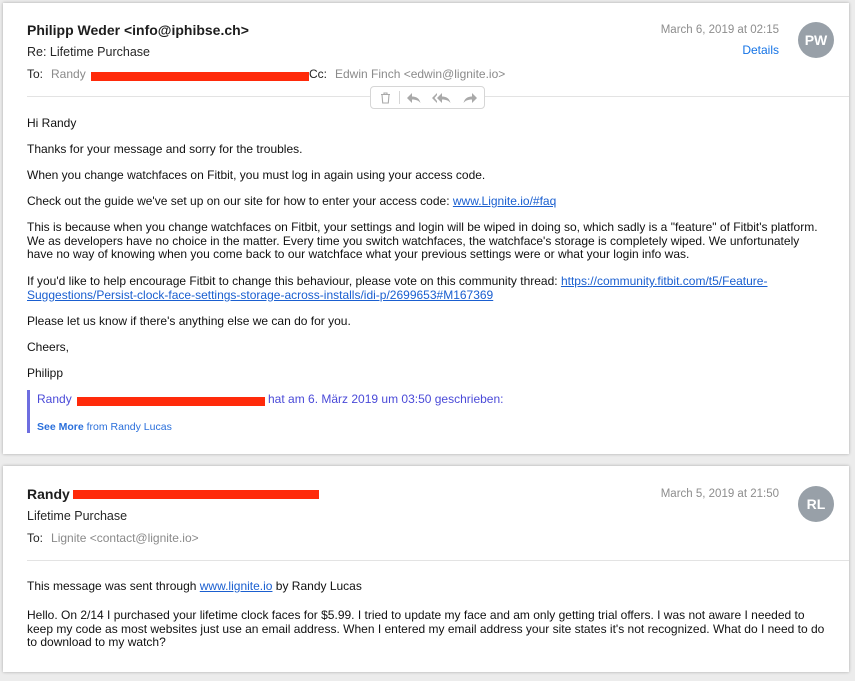 This screenshot has height=681, width=855. Describe the element at coordinates (438, 560) in the screenshot. I see `header-divider` at that location.